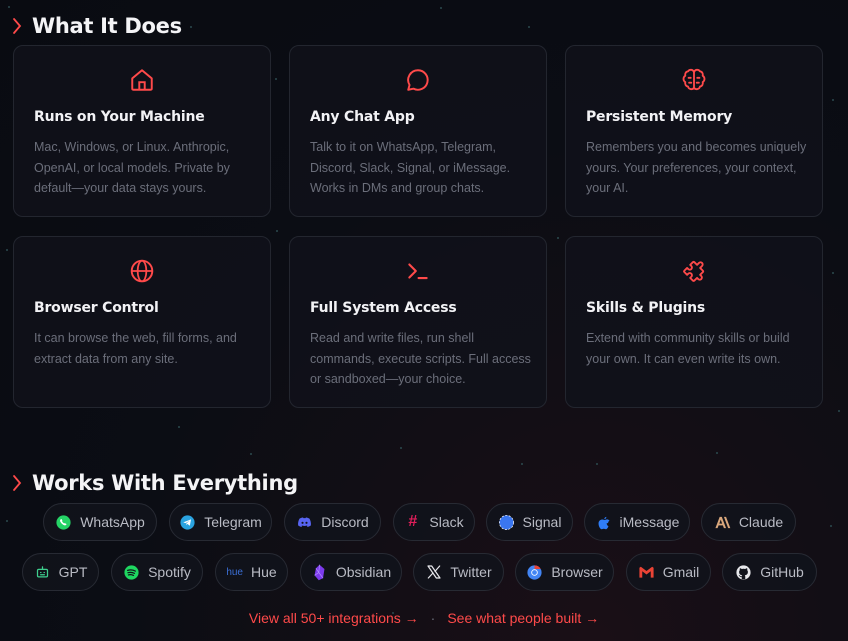 This screenshot has width=848, height=641. Describe the element at coordinates (362, 117) in the screenshot. I see `feature-title: Any Chat App` at that location.